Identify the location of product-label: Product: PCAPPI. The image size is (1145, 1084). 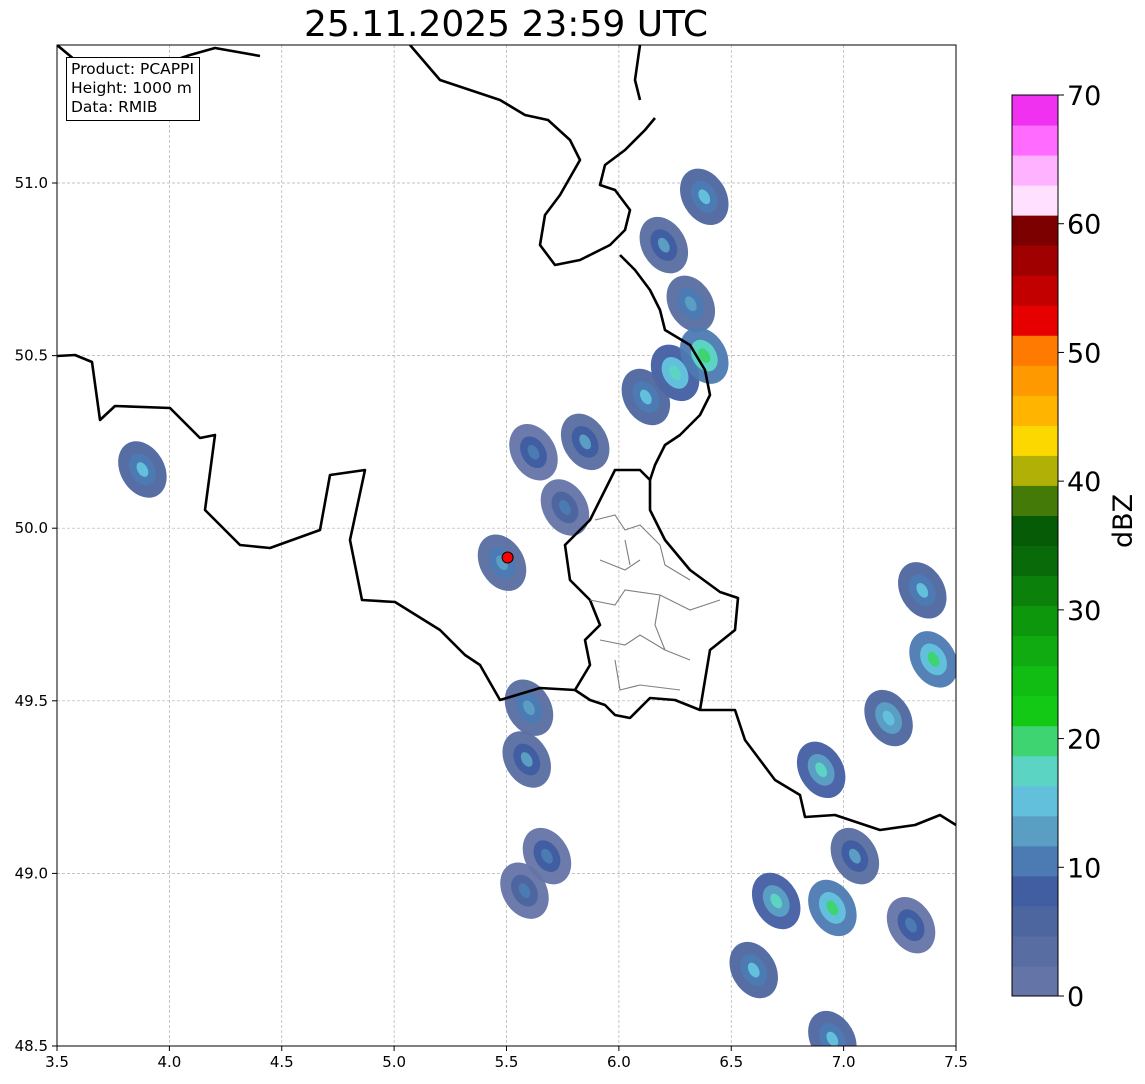
(133, 69).